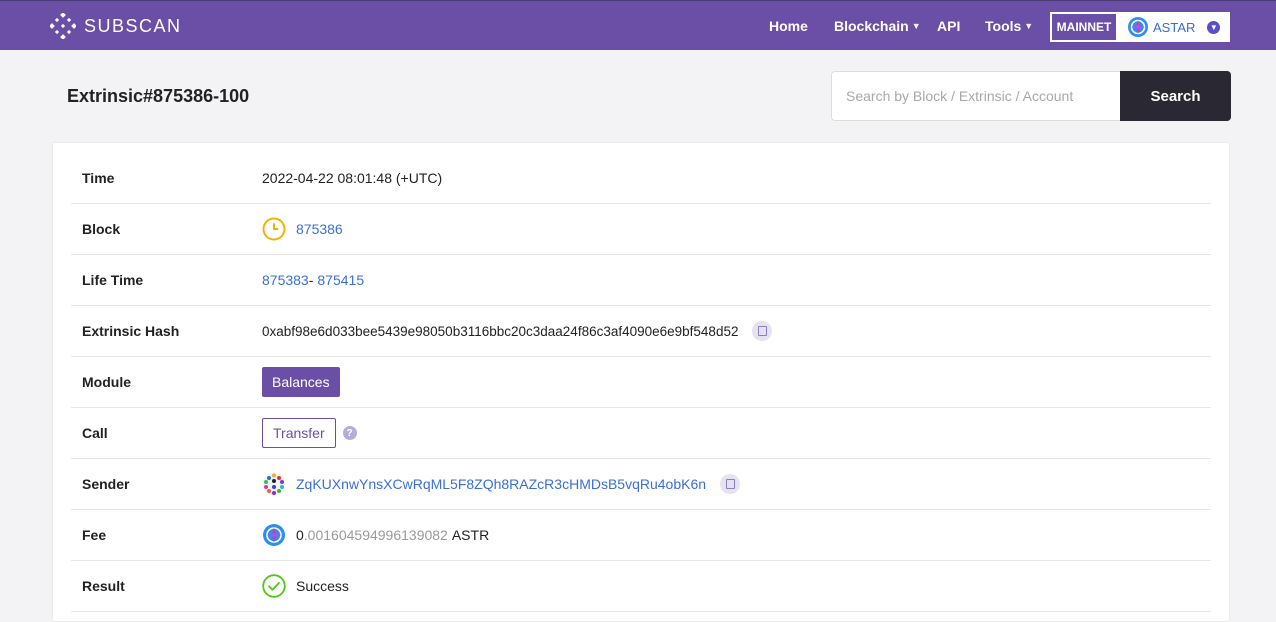 The height and width of the screenshot is (622, 1276). Describe the element at coordinates (133, 25) in the screenshot. I see `brand-name: SUBSCAN` at that location.